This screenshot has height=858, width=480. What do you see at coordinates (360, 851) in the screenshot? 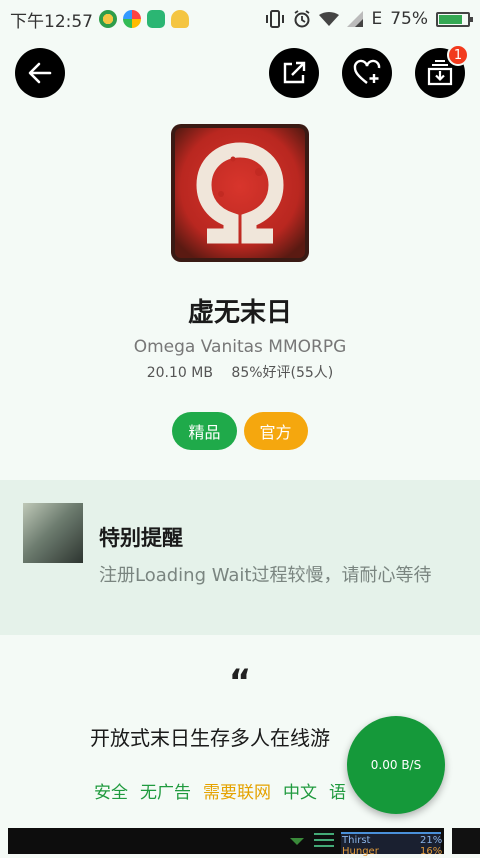
I see `stat-hunger-label: Hunger` at bounding box center [360, 851].